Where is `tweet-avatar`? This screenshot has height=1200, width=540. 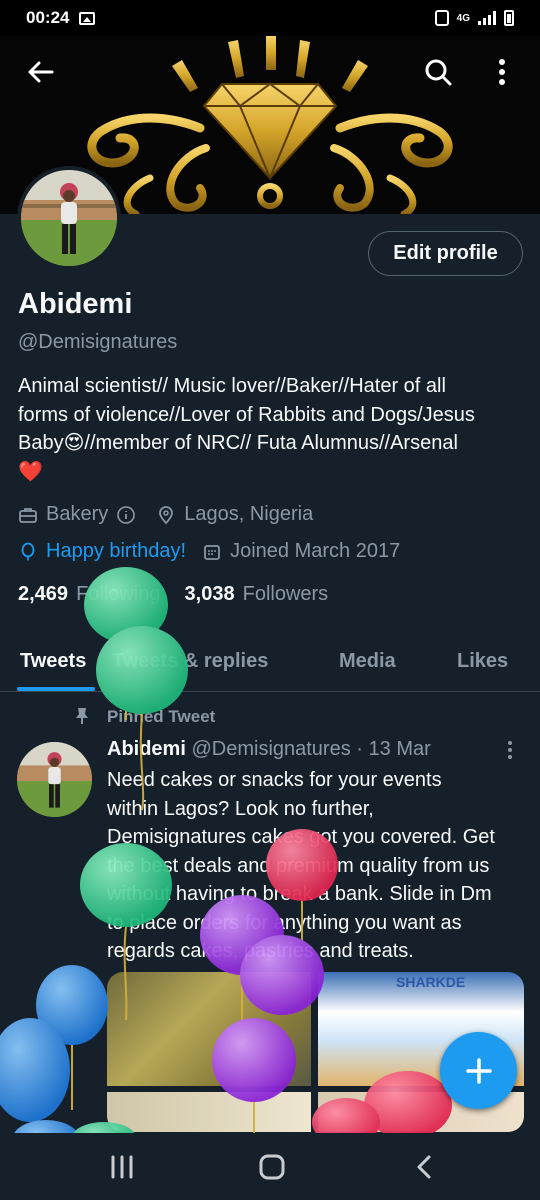 tweet-avatar is located at coordinates (54, 779).